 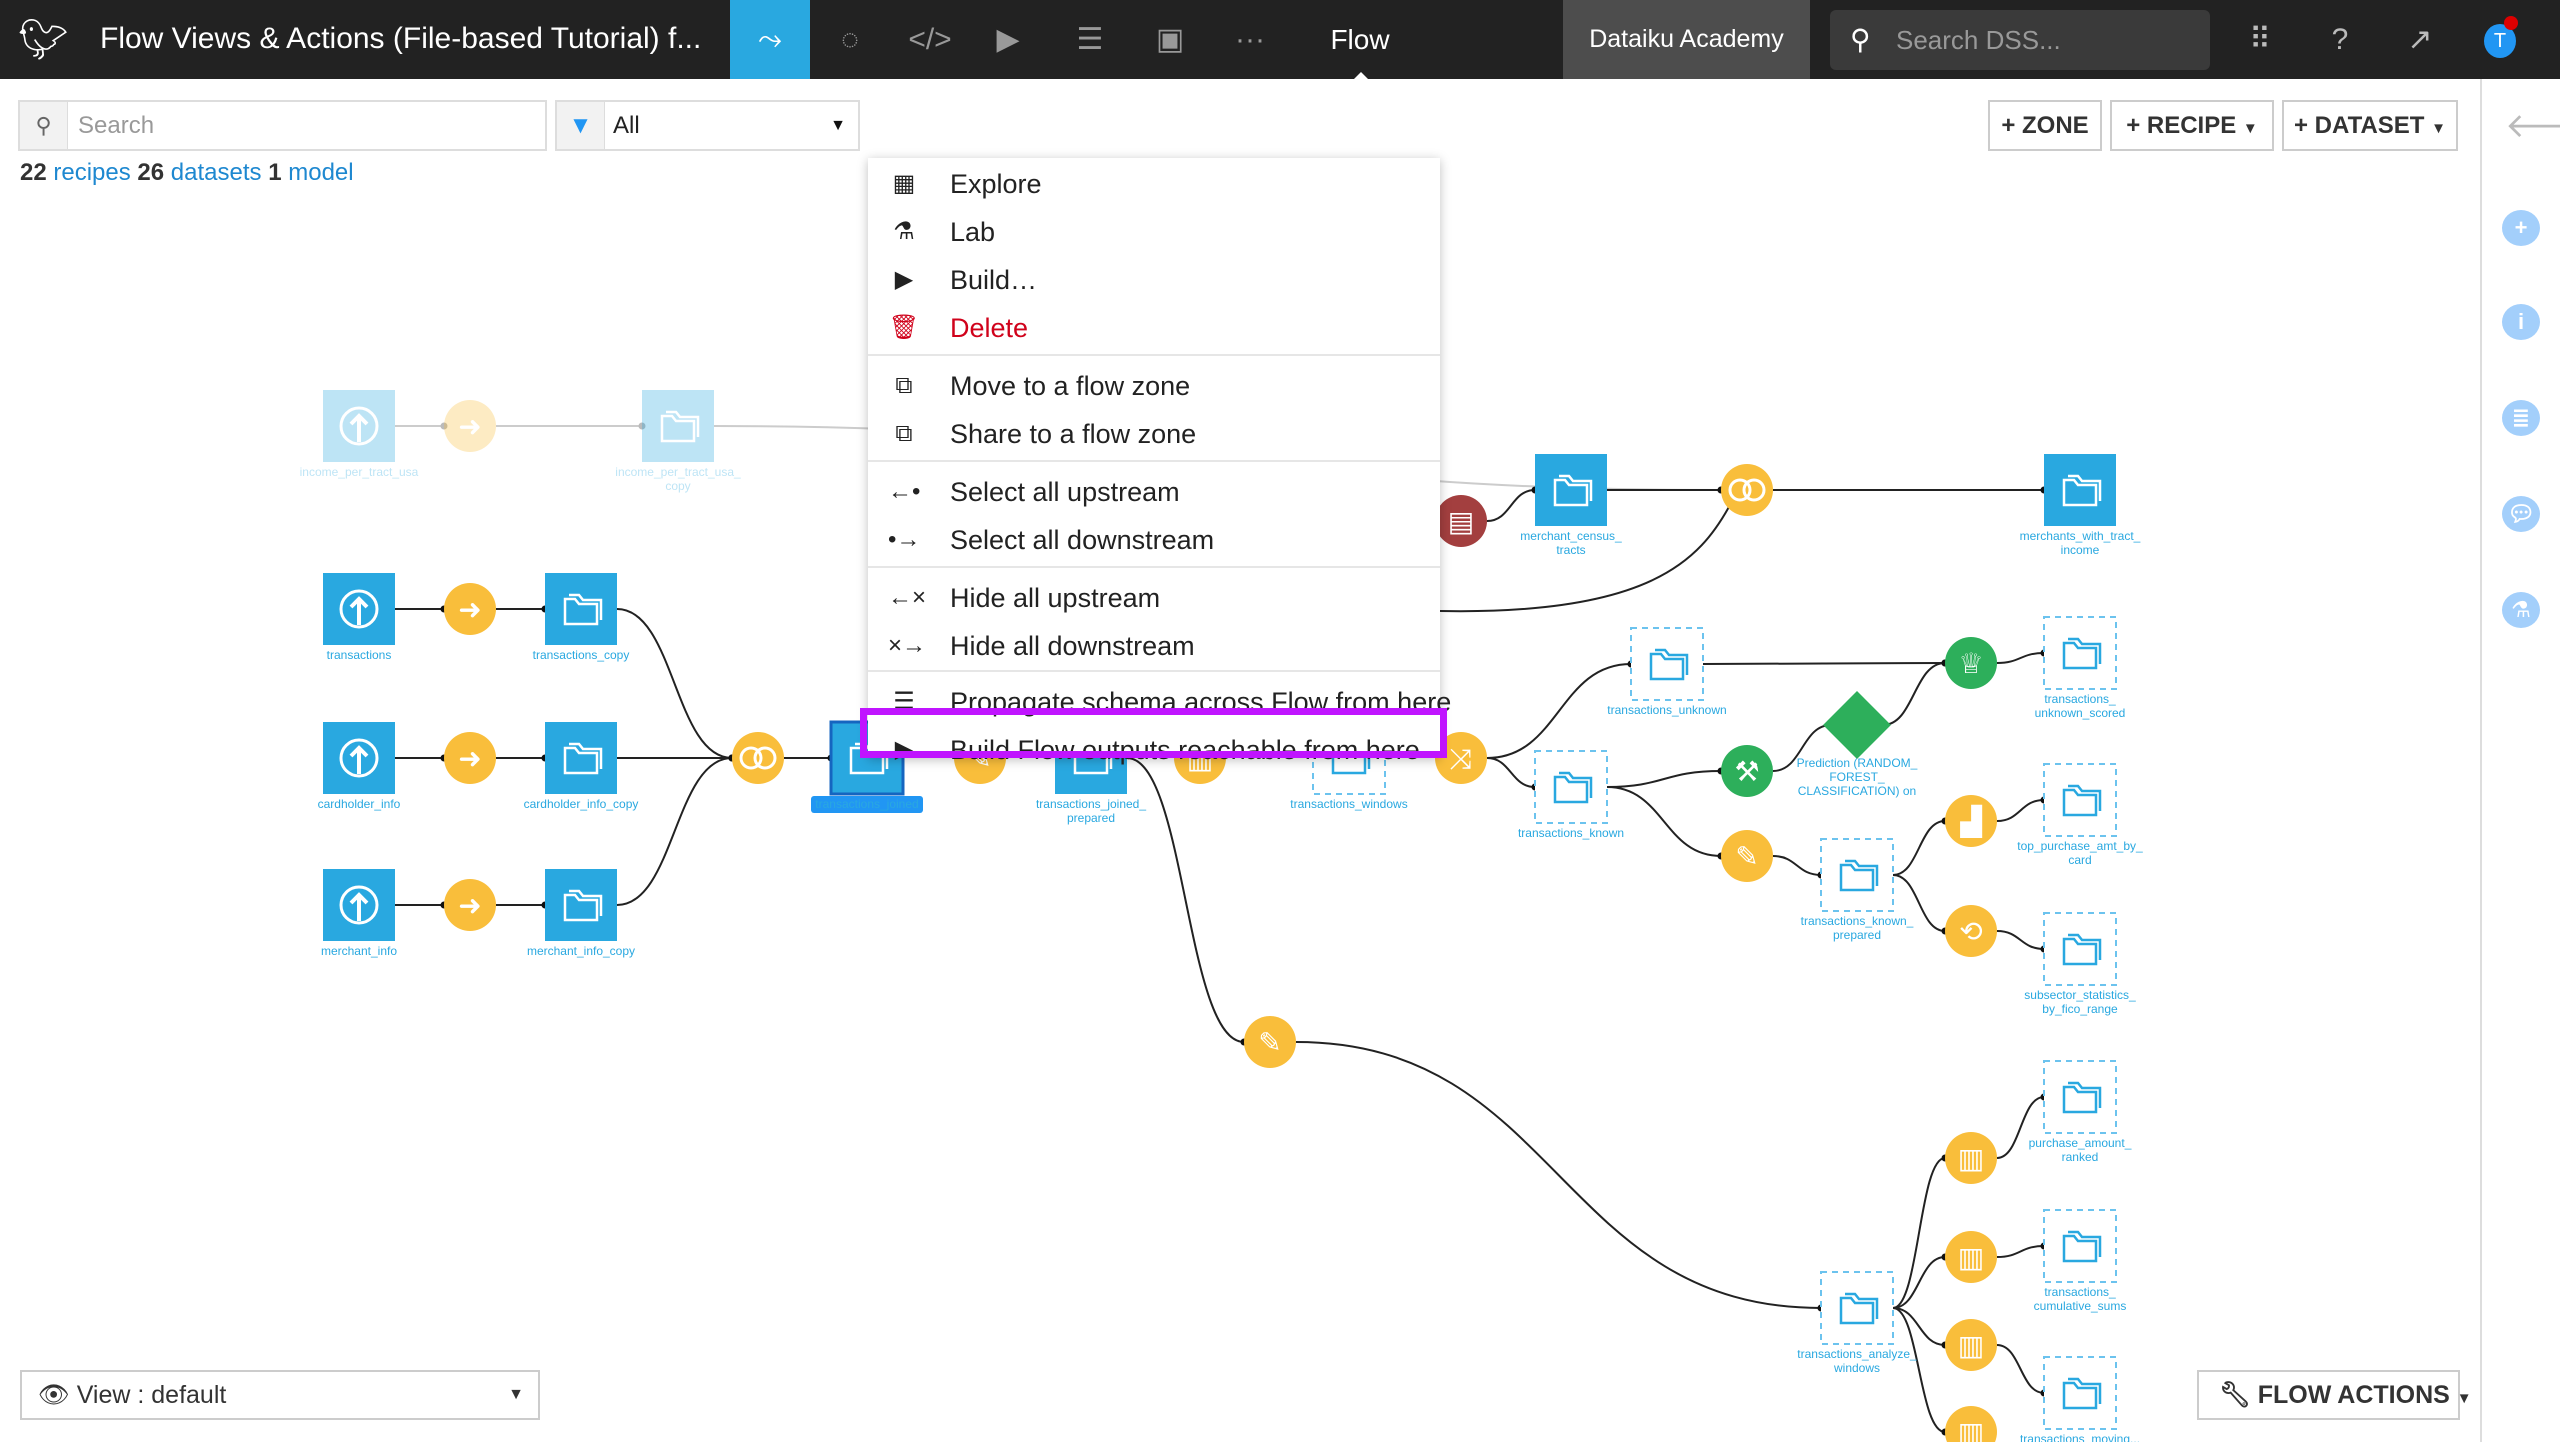 What do you see at coordinates (359, 766) in the screenshot?
I see `dataset-node: cardholder_info` at bounding box center [359, 766].